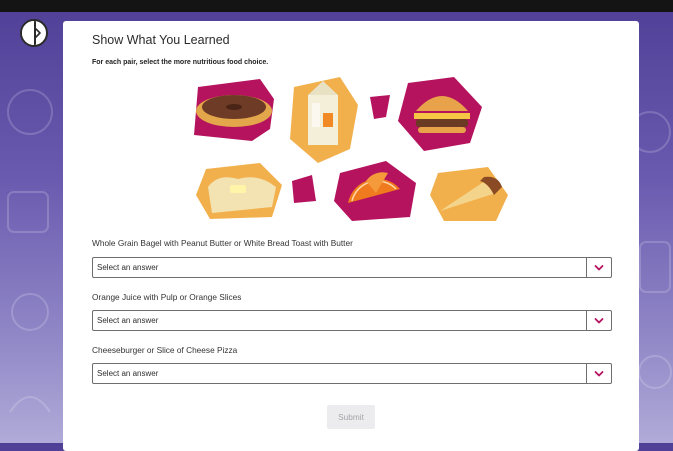 Image resolution: width=673 pixels, height=451 pixels. I want to click on chevron-right-icon, so click(38, 33).